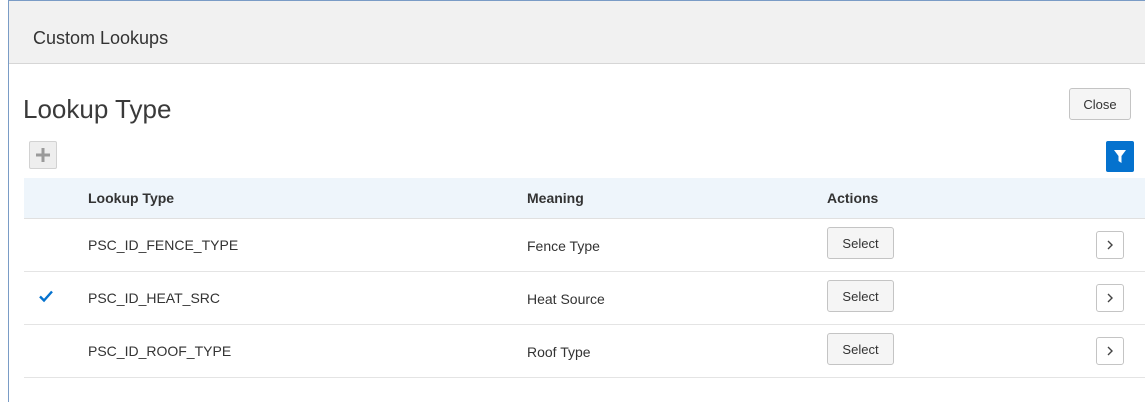  I want to click on checkmark-icon, so click(46, 296).